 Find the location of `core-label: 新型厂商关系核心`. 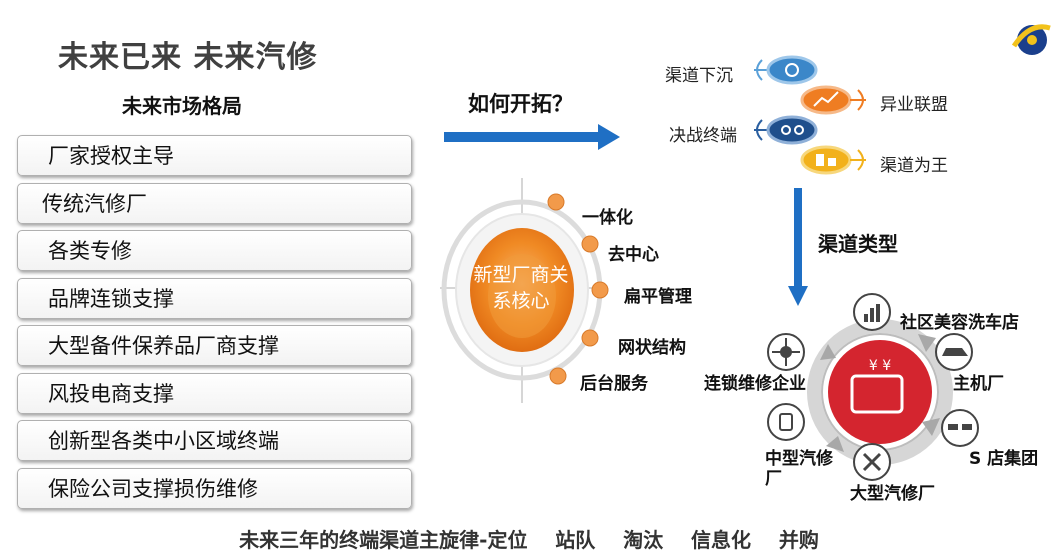

core-label: 新型厂商关系核心 is located at coordinates (521, 288).